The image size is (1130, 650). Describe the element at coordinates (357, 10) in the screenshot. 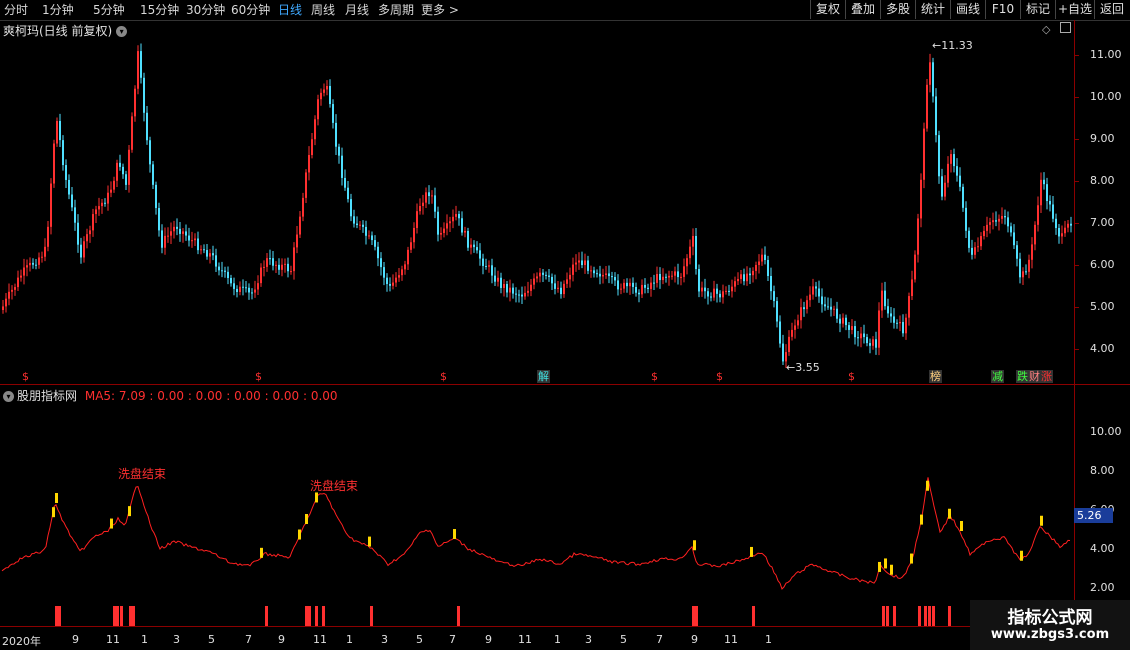

I see `tab-monthly: 月线` at that location.